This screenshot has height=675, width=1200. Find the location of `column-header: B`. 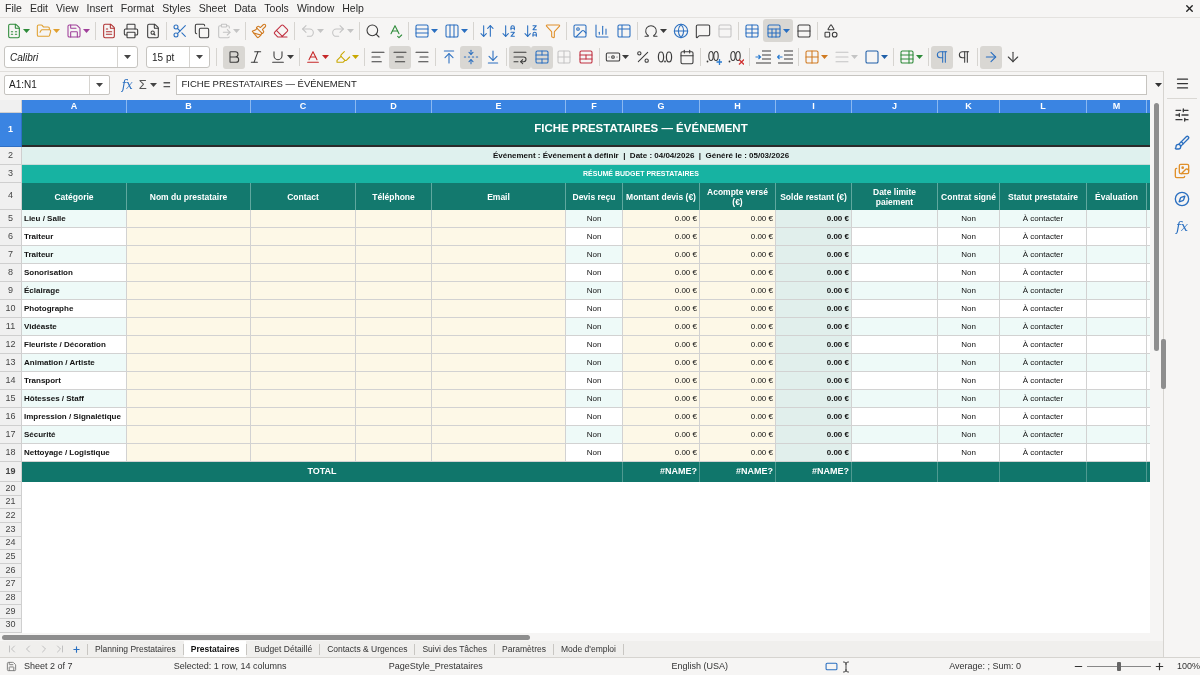

column-header: B is located at coordinates (189, 106).